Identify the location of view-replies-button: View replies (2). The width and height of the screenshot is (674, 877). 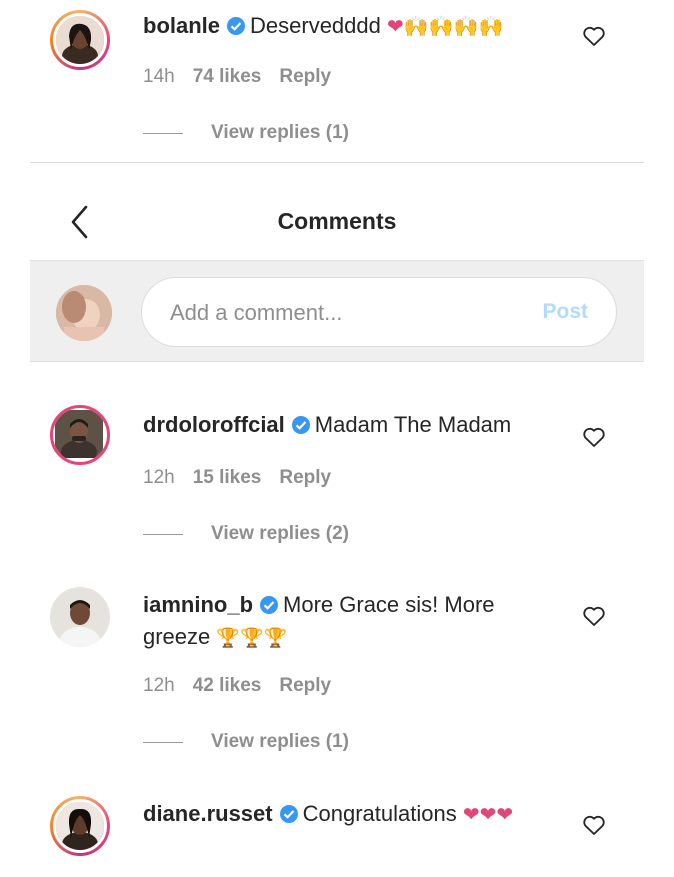
(246, 534).